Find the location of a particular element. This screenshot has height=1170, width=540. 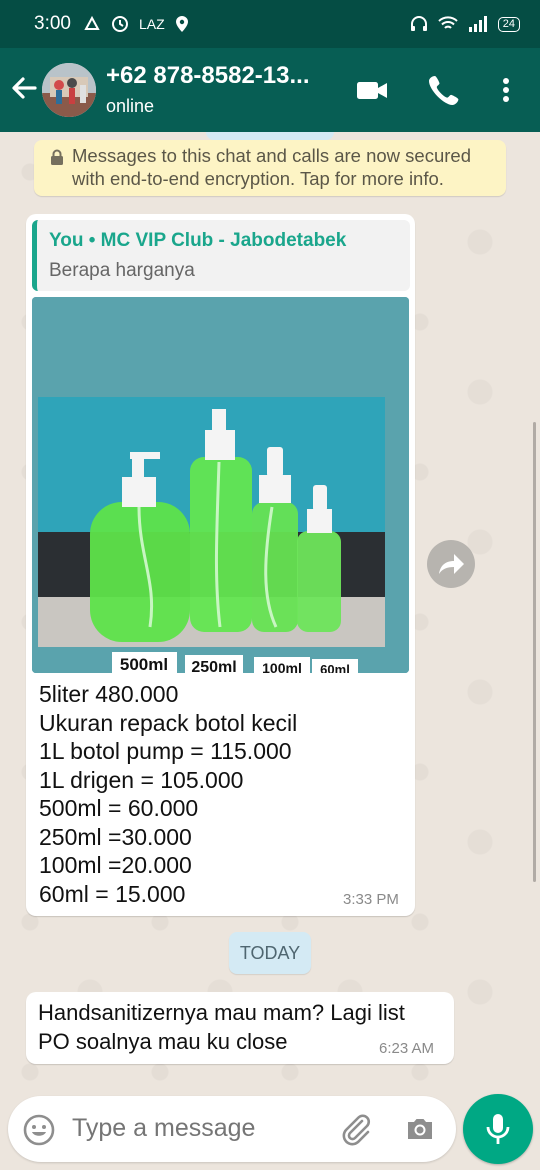

quote-text: Berapa harganya is located at coordinates (122, 270).